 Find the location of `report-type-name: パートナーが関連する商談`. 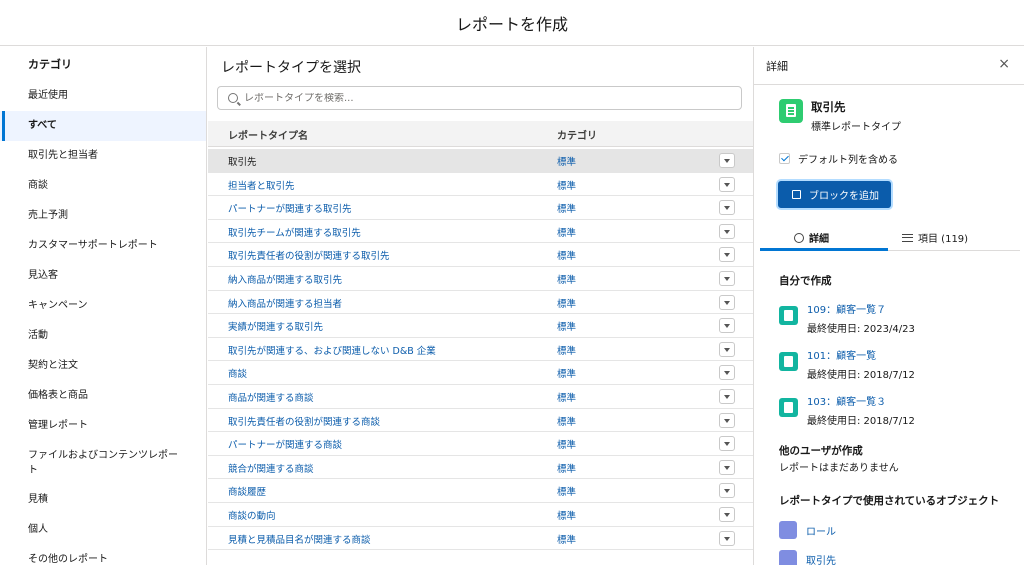

report-type-name: パートナーが関連する商談 is located at coordinates (285, 444).